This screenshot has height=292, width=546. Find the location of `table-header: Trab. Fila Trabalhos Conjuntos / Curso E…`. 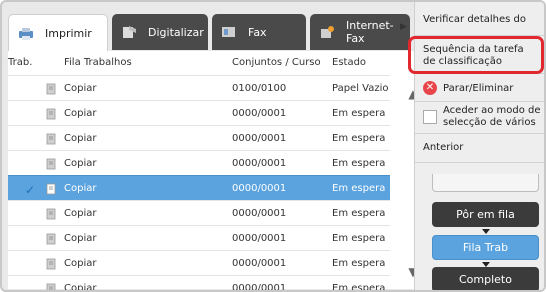

table-header: Trab. Fila Trabalhos Conjuntos / Curso E… is located at coordinates (208, 62).